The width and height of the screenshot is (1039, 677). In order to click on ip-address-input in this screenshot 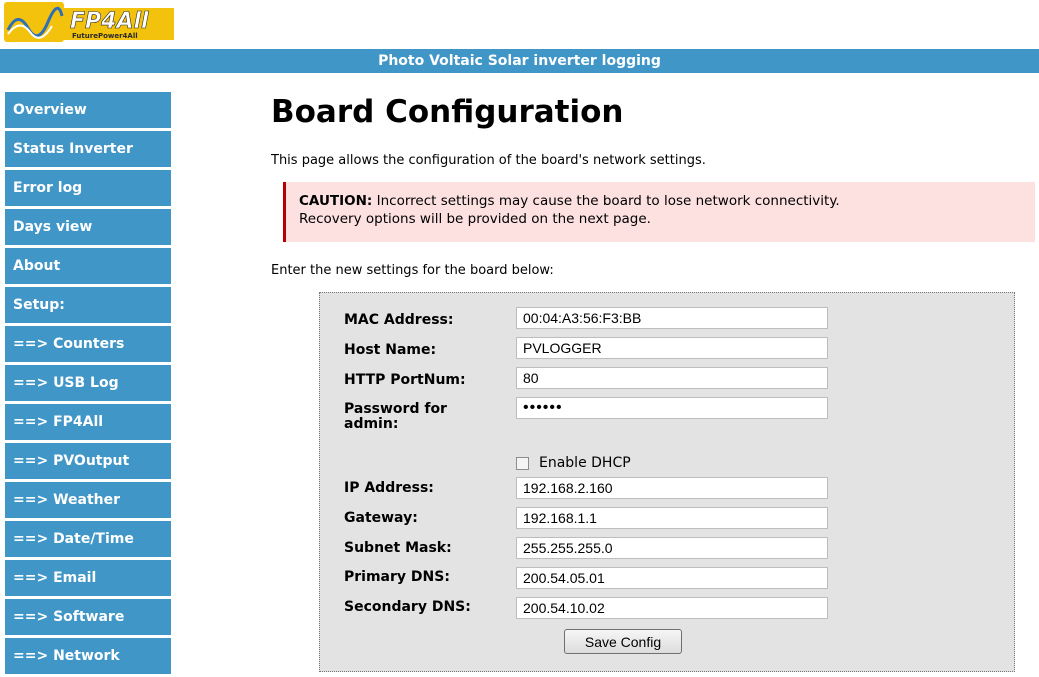, I will do `click(672, 488)`.